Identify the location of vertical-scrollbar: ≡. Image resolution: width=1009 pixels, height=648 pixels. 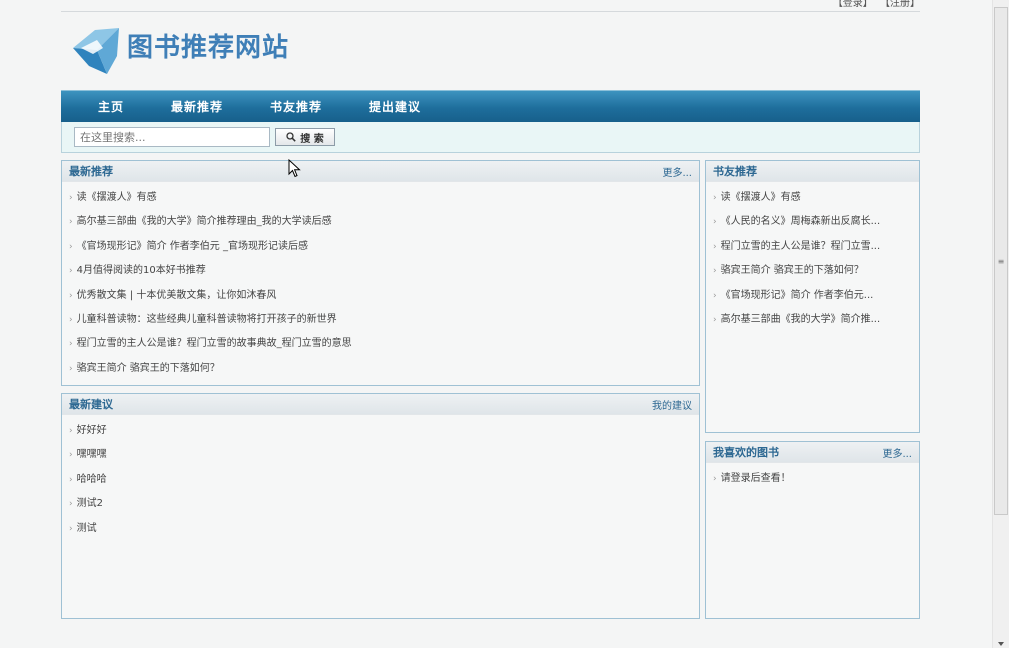
(1000, 324).